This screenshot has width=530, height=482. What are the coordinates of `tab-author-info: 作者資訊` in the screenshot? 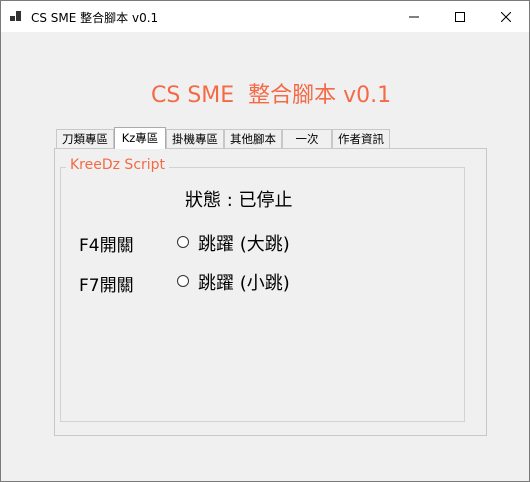 It's located at (361, 138).